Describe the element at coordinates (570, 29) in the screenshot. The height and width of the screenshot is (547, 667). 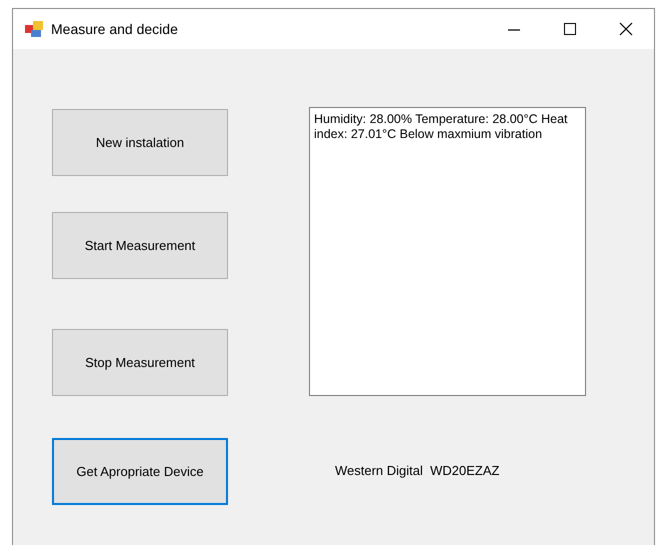
I see `maximize-icon` at that location.